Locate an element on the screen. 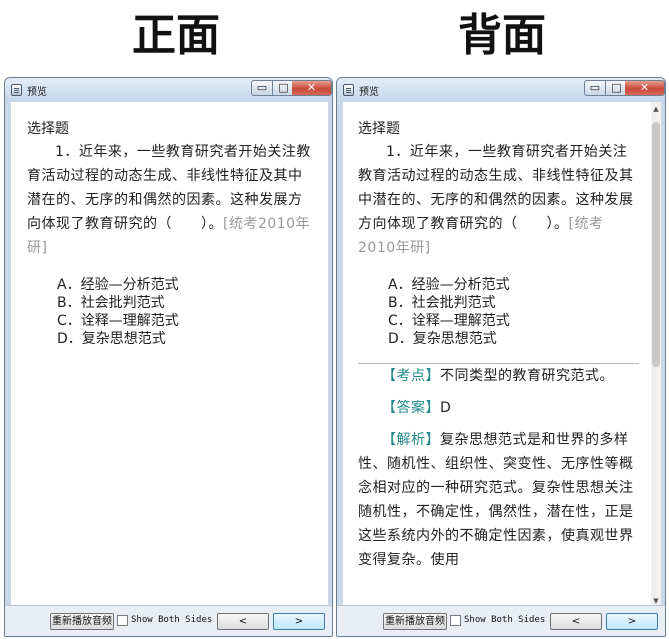 The width and height of the screenshot is (669, 639). vertical-scrollbar: ▲ ▼ is located at coordinates (656, 355).